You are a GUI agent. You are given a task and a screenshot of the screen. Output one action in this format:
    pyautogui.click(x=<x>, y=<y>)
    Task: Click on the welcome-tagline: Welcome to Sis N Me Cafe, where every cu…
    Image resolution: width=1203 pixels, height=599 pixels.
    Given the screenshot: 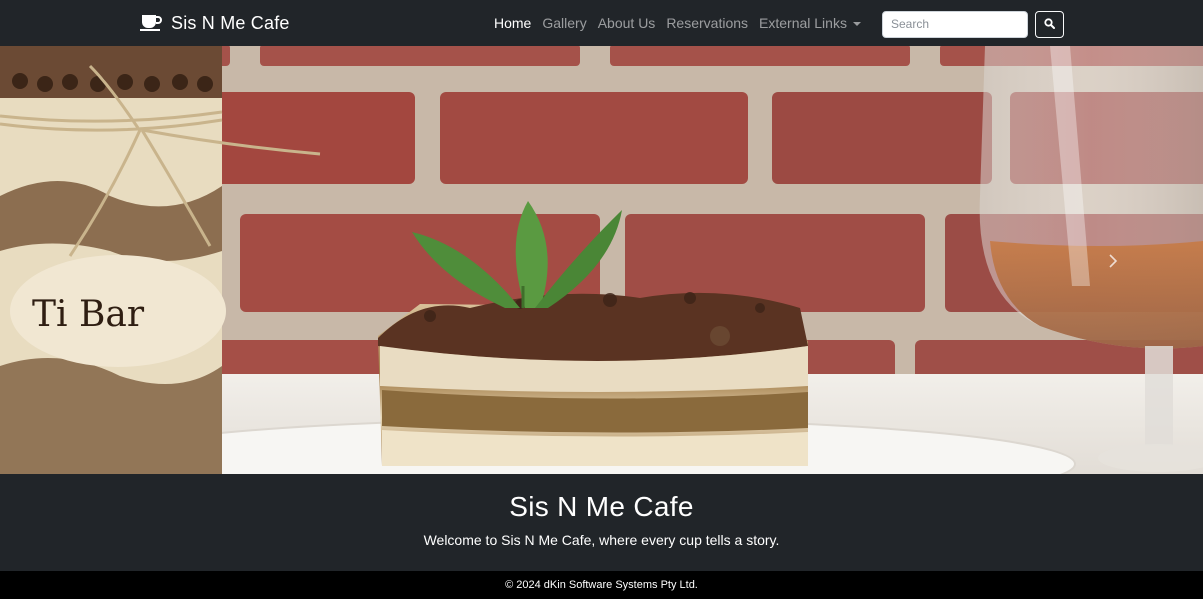 What is the action you would take?
    pyautogui.click(x=601, y=540)
    